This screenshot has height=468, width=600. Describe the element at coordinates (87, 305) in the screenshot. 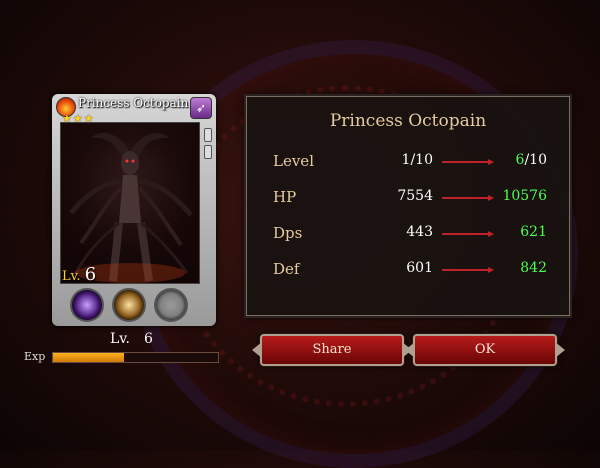

I see `skill-slot-1-icon` at that location.